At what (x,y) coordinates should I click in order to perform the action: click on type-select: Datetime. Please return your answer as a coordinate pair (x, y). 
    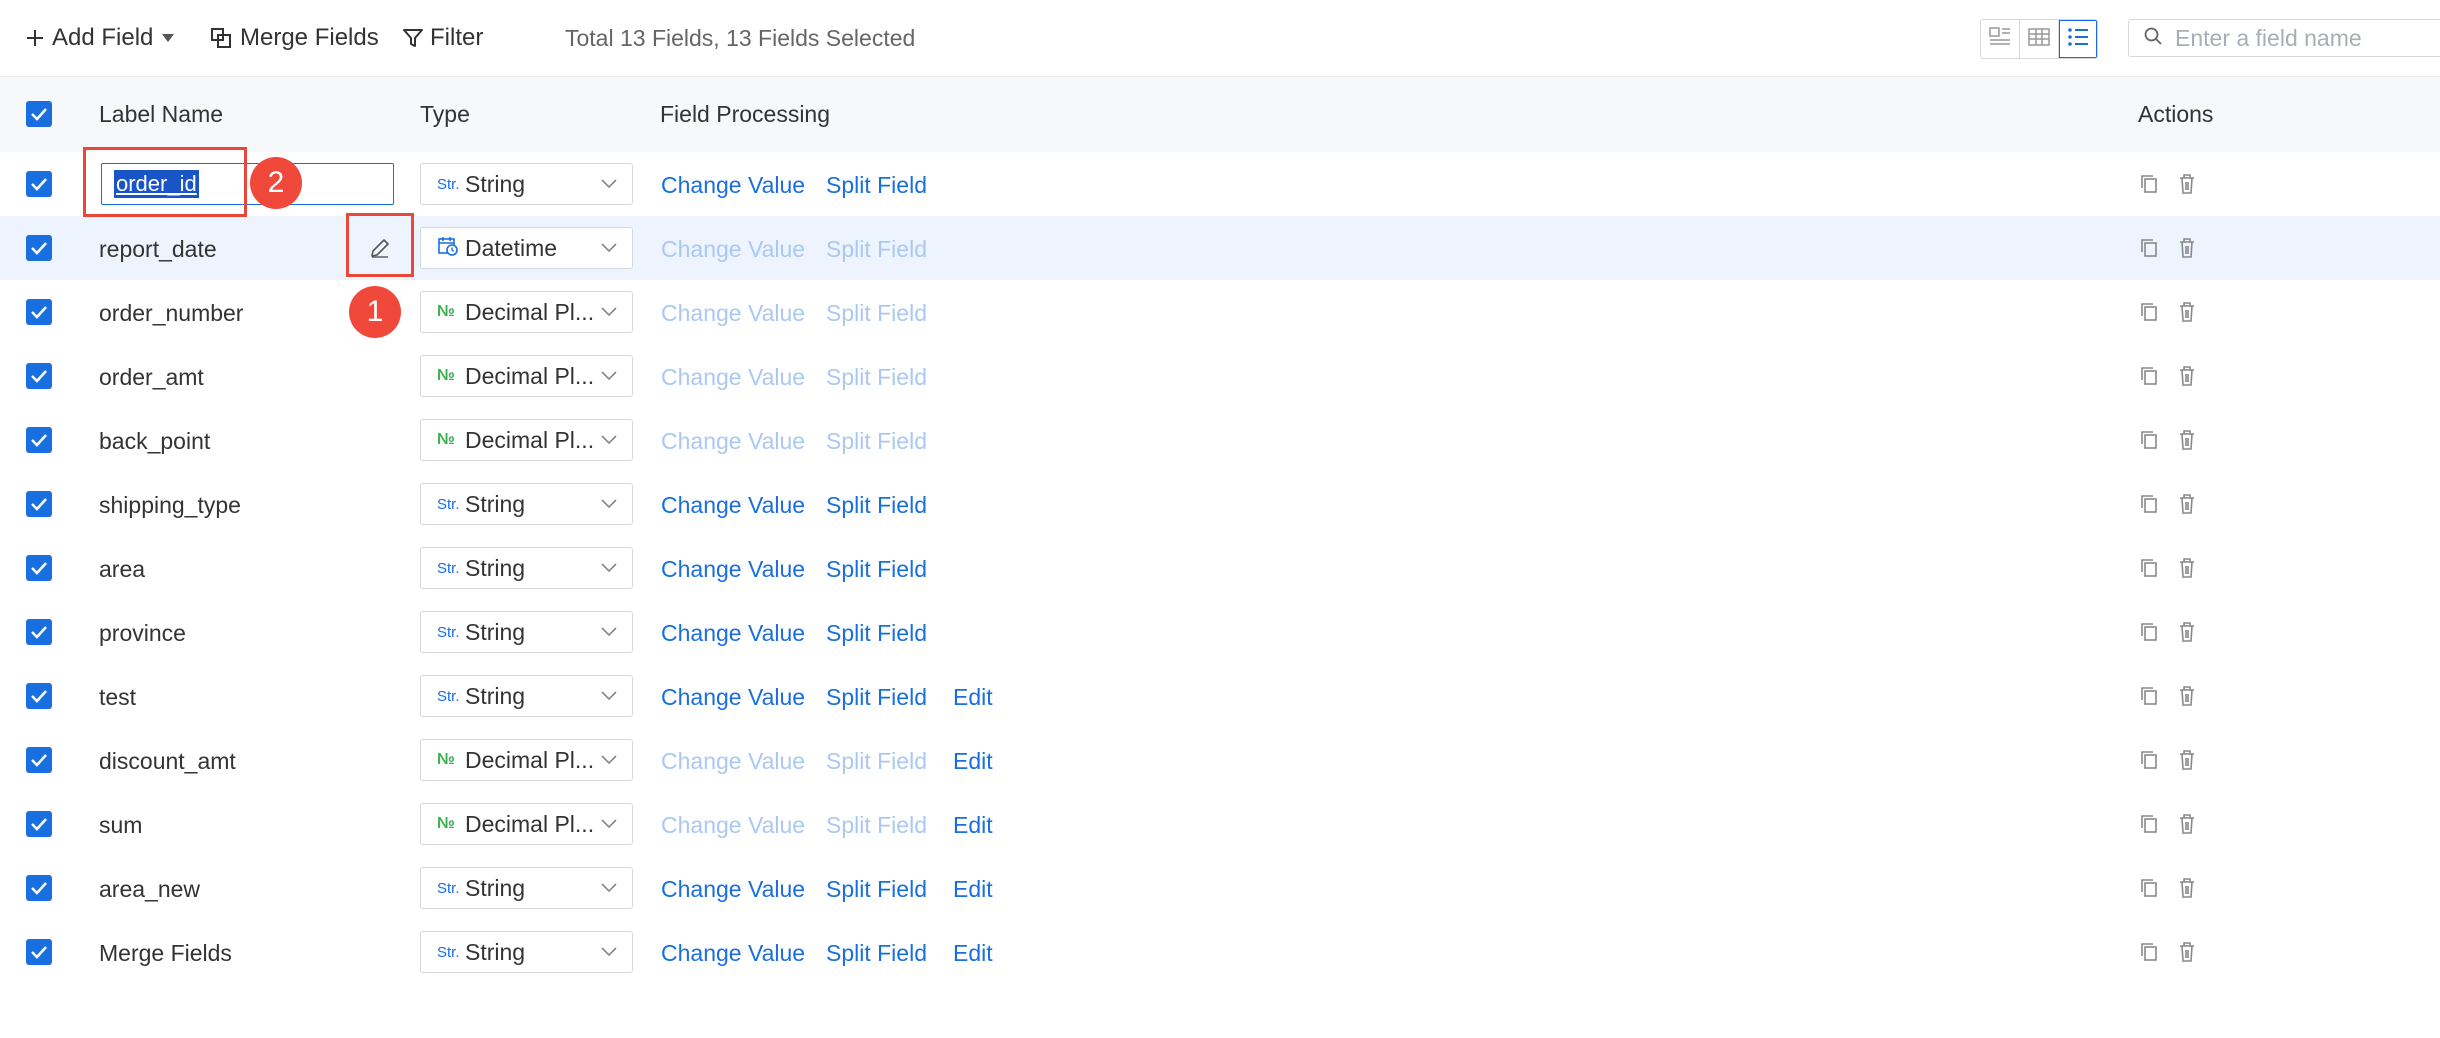
    Looking at the image, I should click on (526, 248).